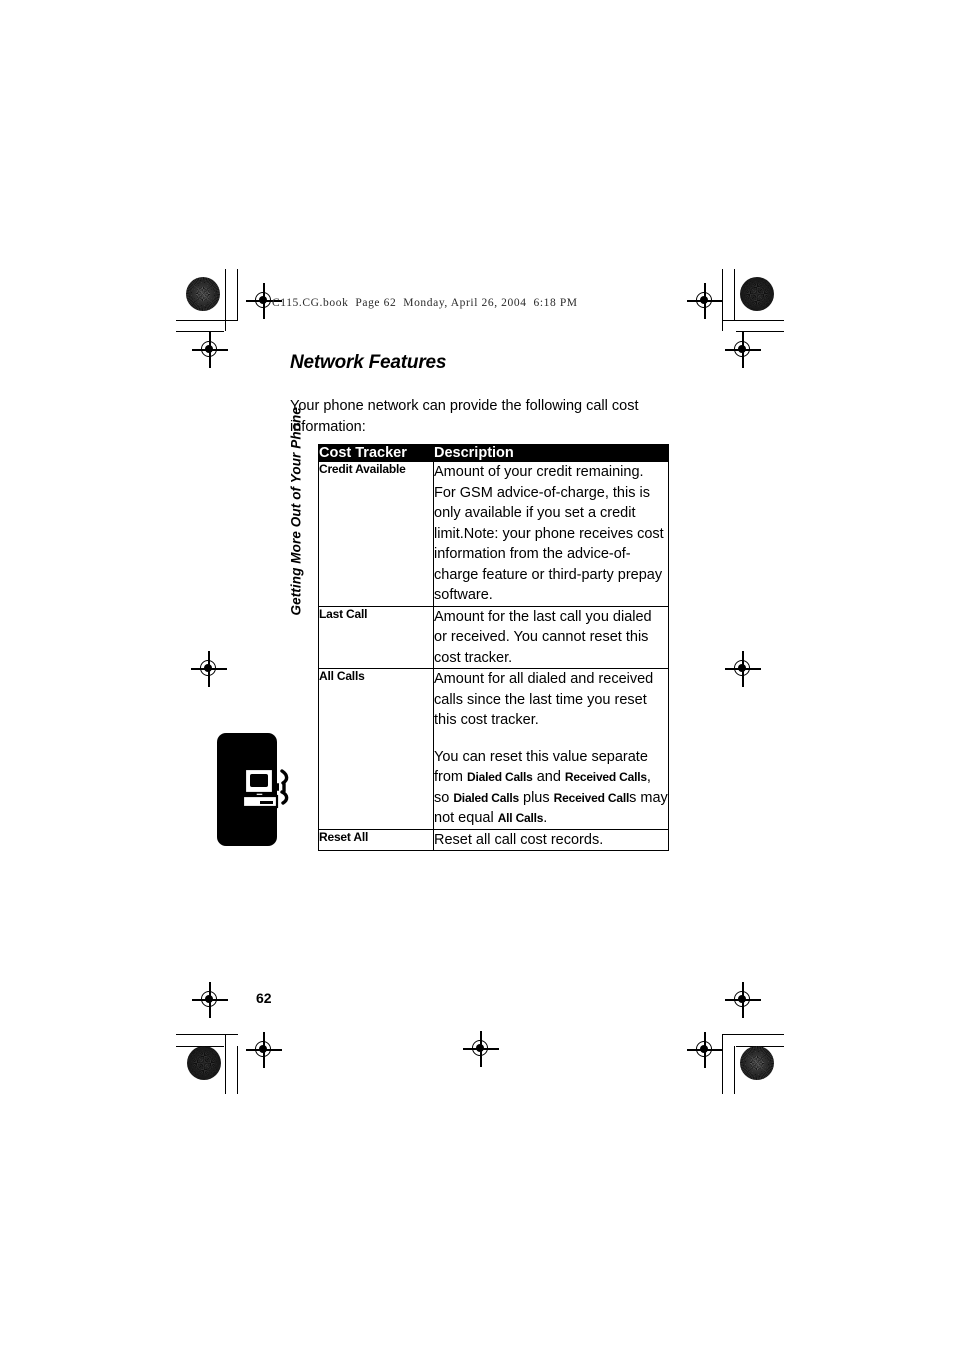  Describe the element at coordinates (536, 797) in the screenshot. I see `description-text: plus` at that location.